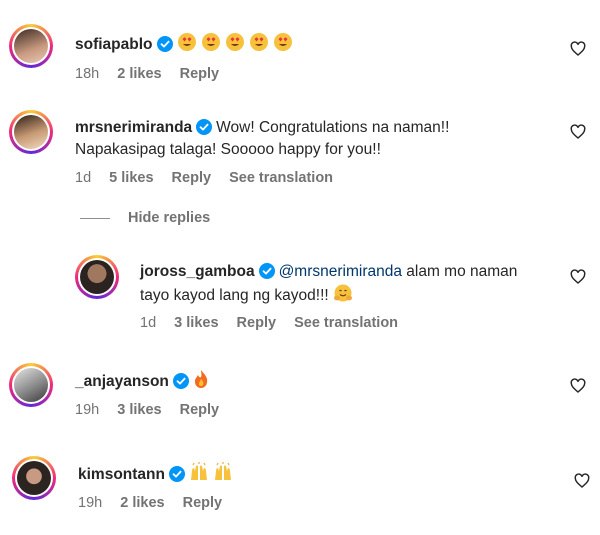 The width and height of the screenshot is (600, 535). What do you see at coordinates (87, 74) in the screenshot?
I see `comment-time: 18h` at bounding box center [87, 74].